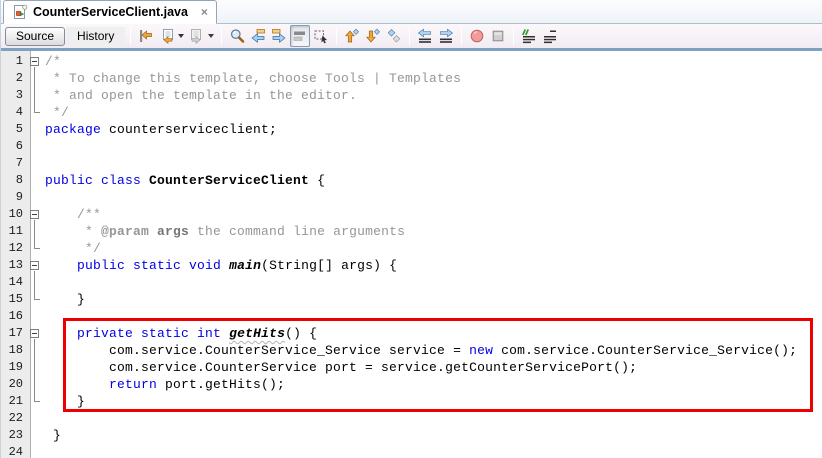  I want to click on code-line: 9, so click(411, 197).